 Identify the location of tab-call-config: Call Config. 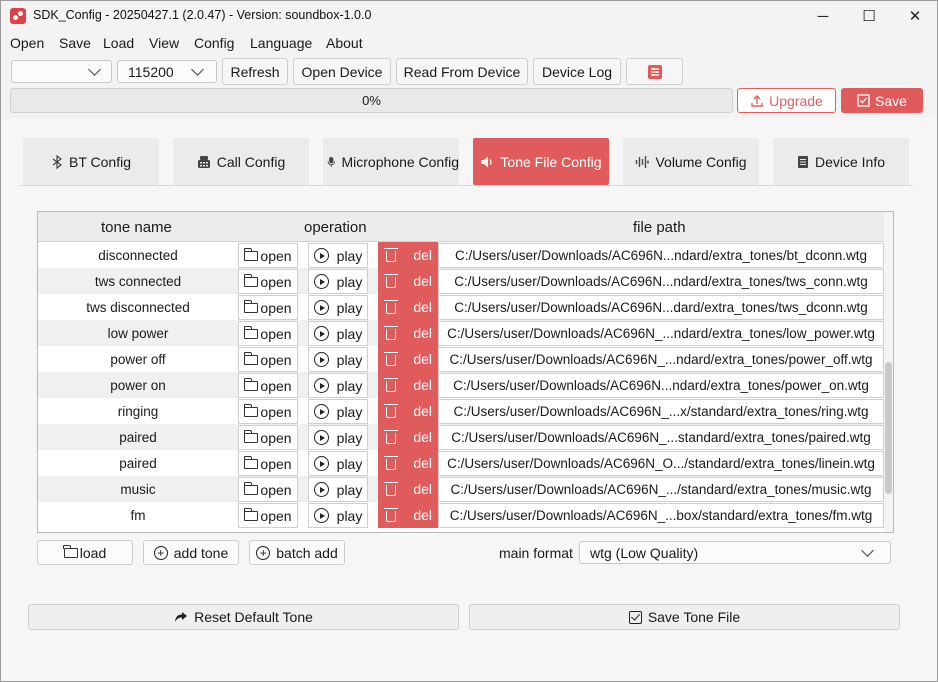
(241, 161).